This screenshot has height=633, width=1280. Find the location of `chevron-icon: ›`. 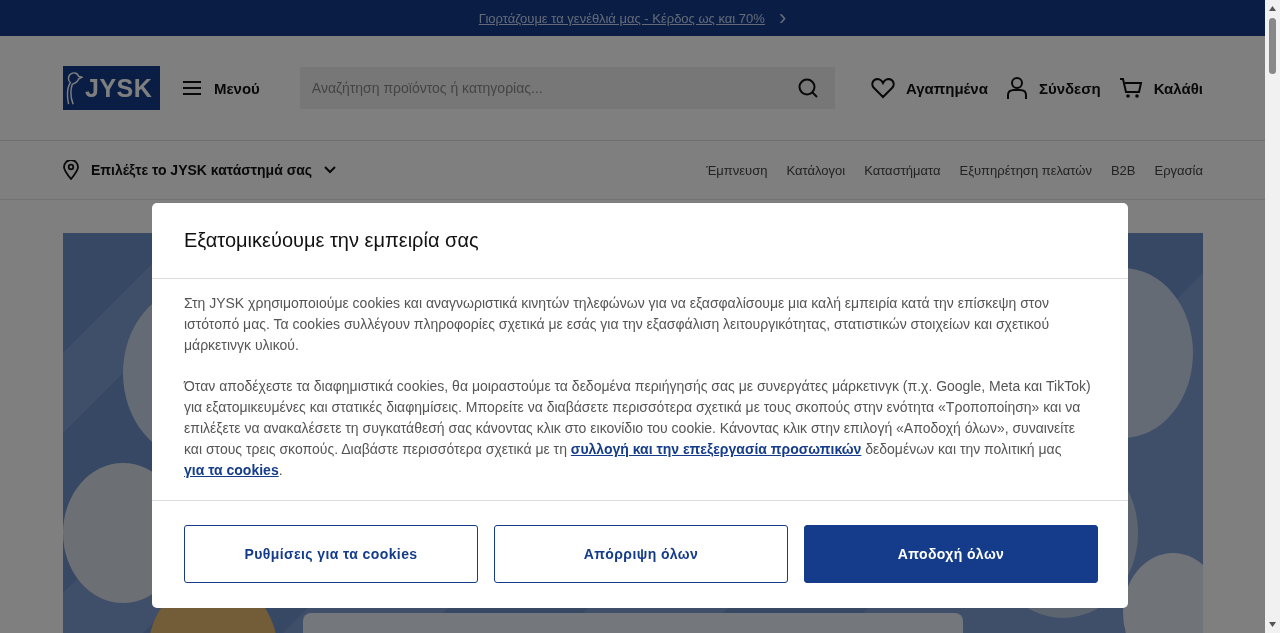

chevron-icon: › is located at coordinates (782, 18).